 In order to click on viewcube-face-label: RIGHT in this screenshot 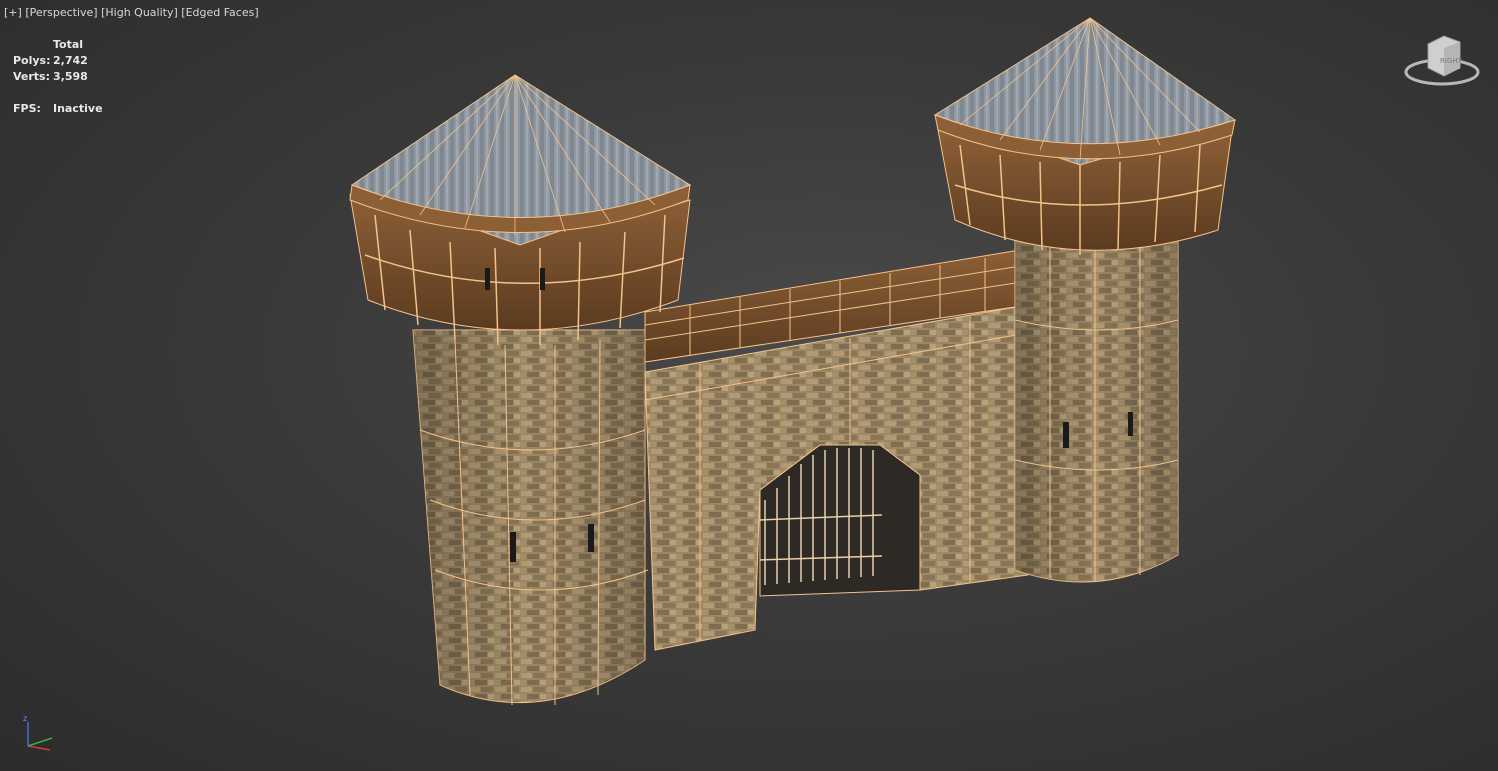, I will do `click(1451, 61)`.